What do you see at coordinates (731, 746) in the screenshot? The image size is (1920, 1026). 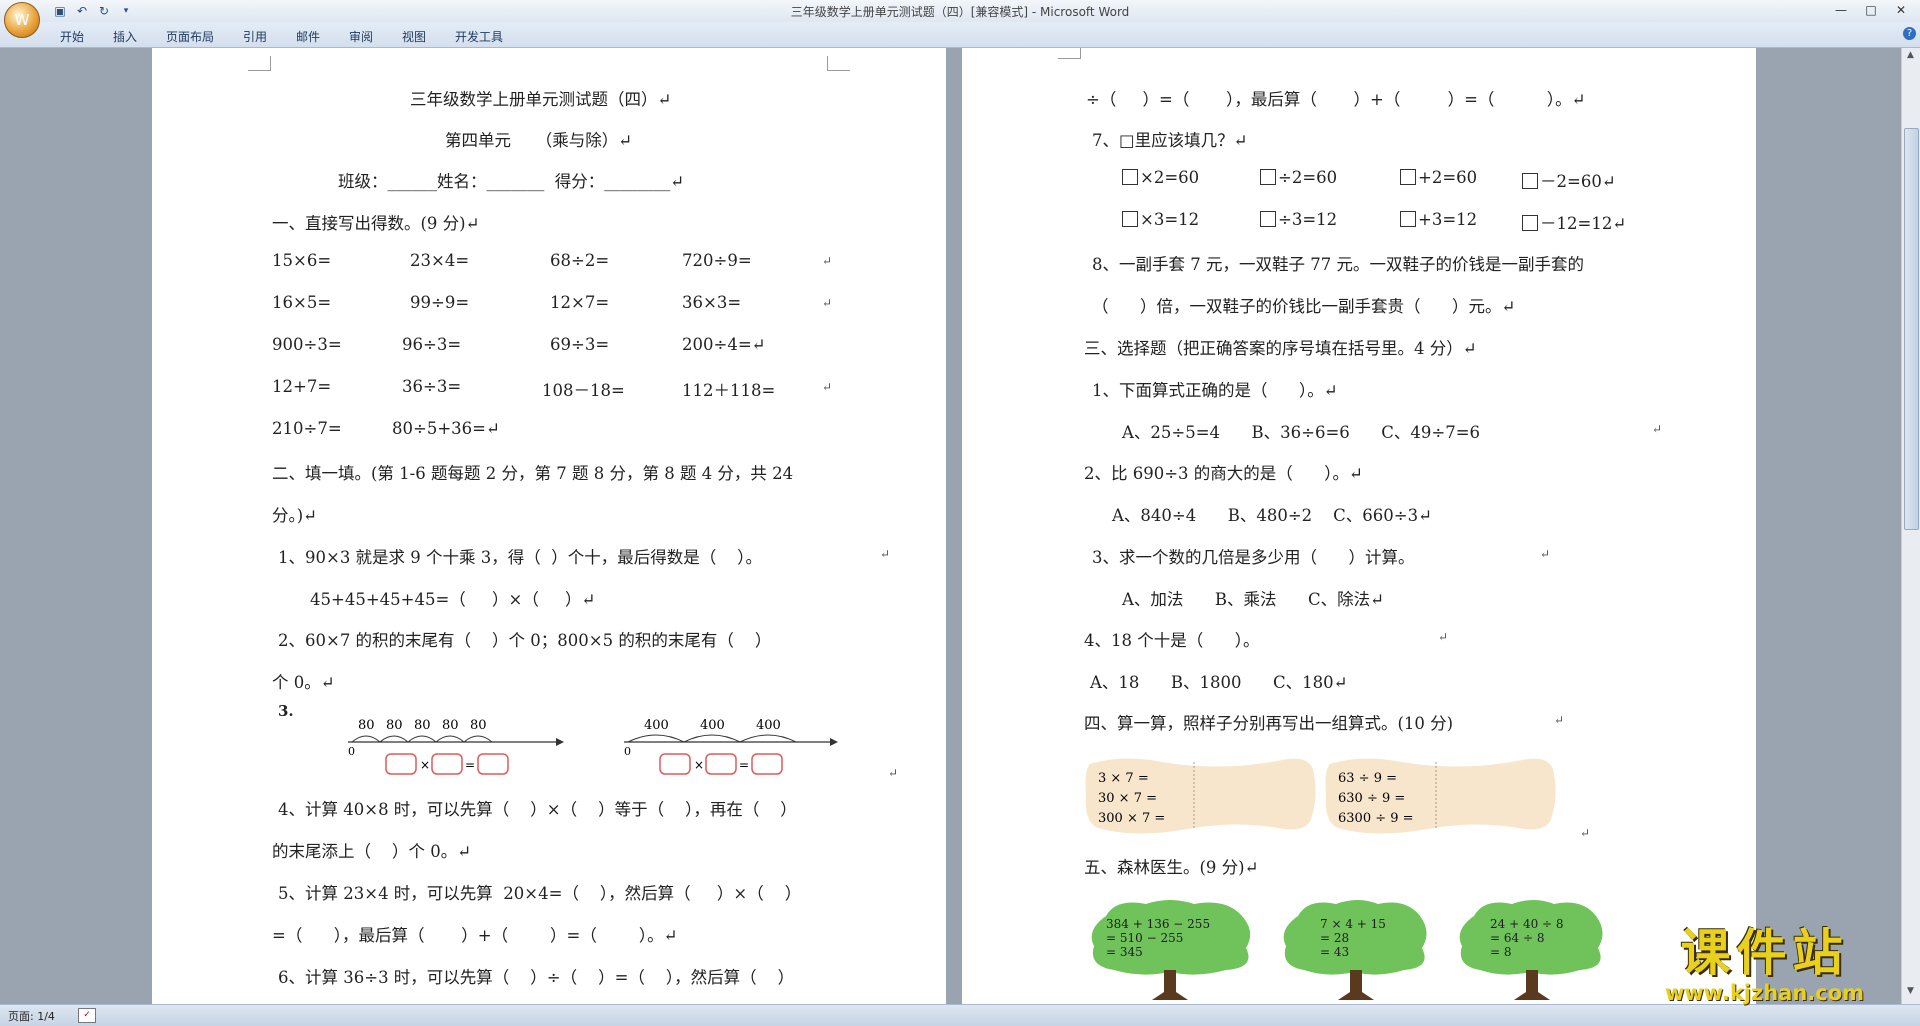 I see `number-line-figure-2: 0 400 400 400 × =` at bounding box center [731, 746].